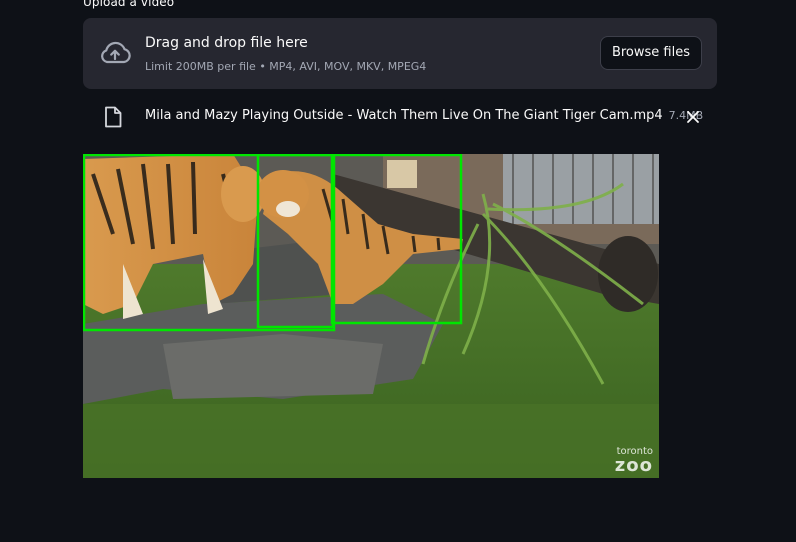 The height and width of the screenshot is (542, 796). I want to click on watermark-line2: zoo, so click(633, 465).